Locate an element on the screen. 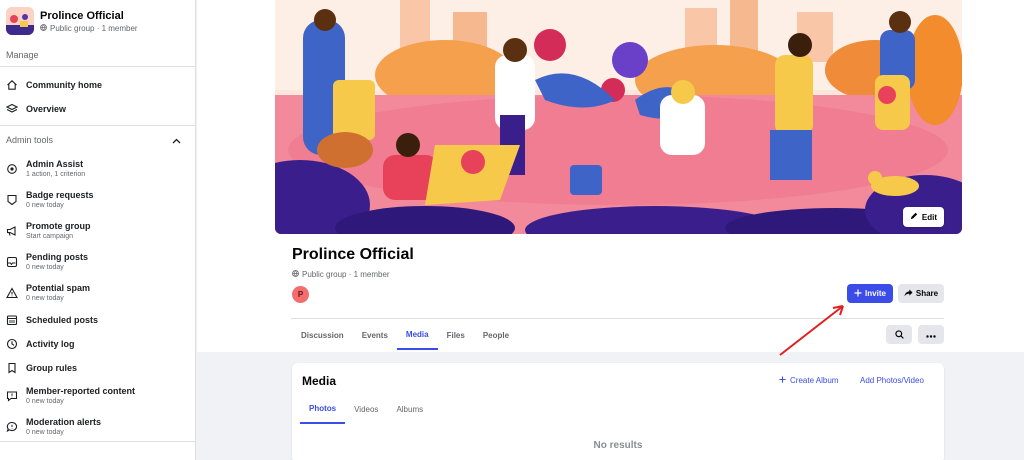  sidebar-item-activity-log: Activity log is located at coordinates (97, 344).